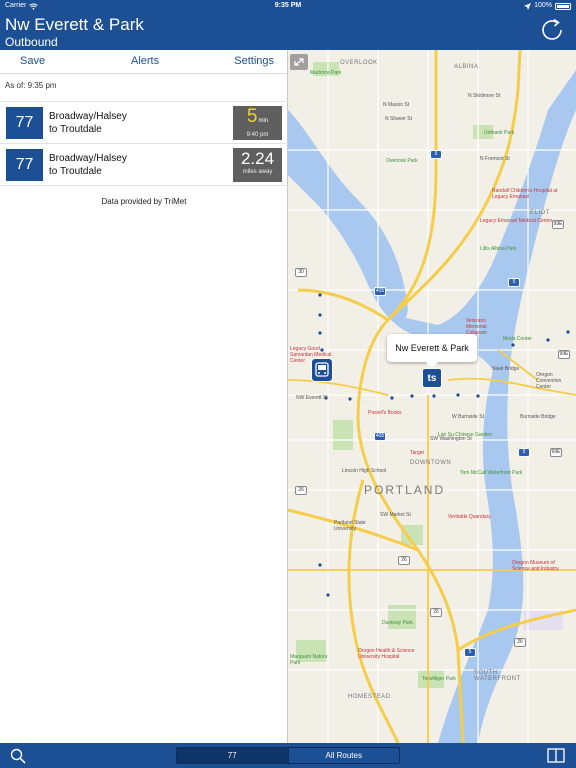 This screenshot has height=768, width=576. I want to click on map-label-powells: Powell's Books, so click(385, 413).